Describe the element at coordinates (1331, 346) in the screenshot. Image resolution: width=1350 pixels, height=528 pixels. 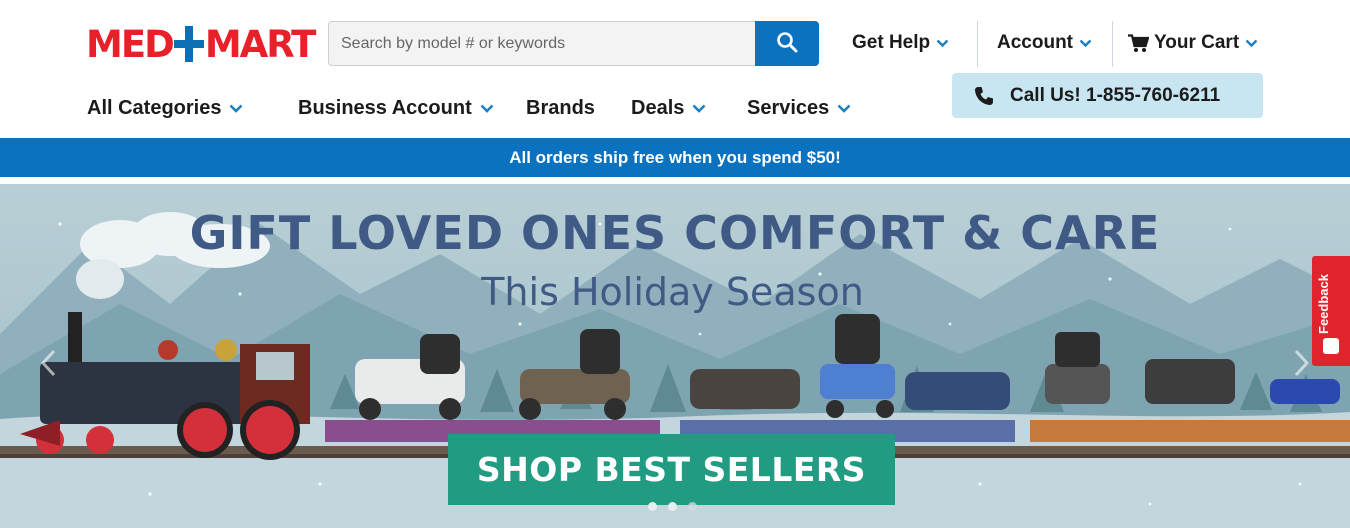
I see `feedback-icon` at that location.